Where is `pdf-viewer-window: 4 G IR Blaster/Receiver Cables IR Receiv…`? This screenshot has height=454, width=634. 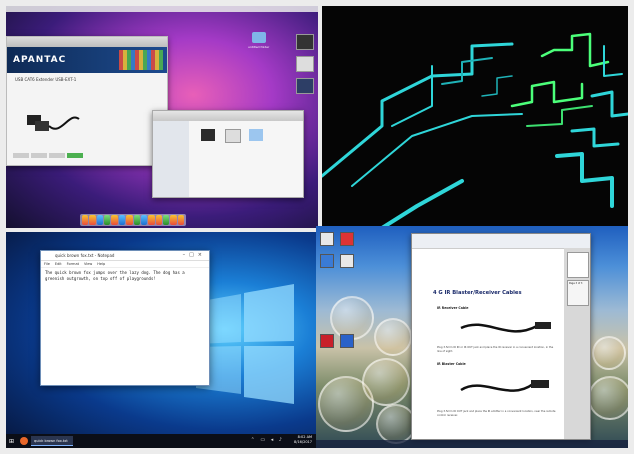 pdf-viewer-window: 4 G IR Blaster/Receiver Cables IR Receiv… is located at coordinates (501, 336).